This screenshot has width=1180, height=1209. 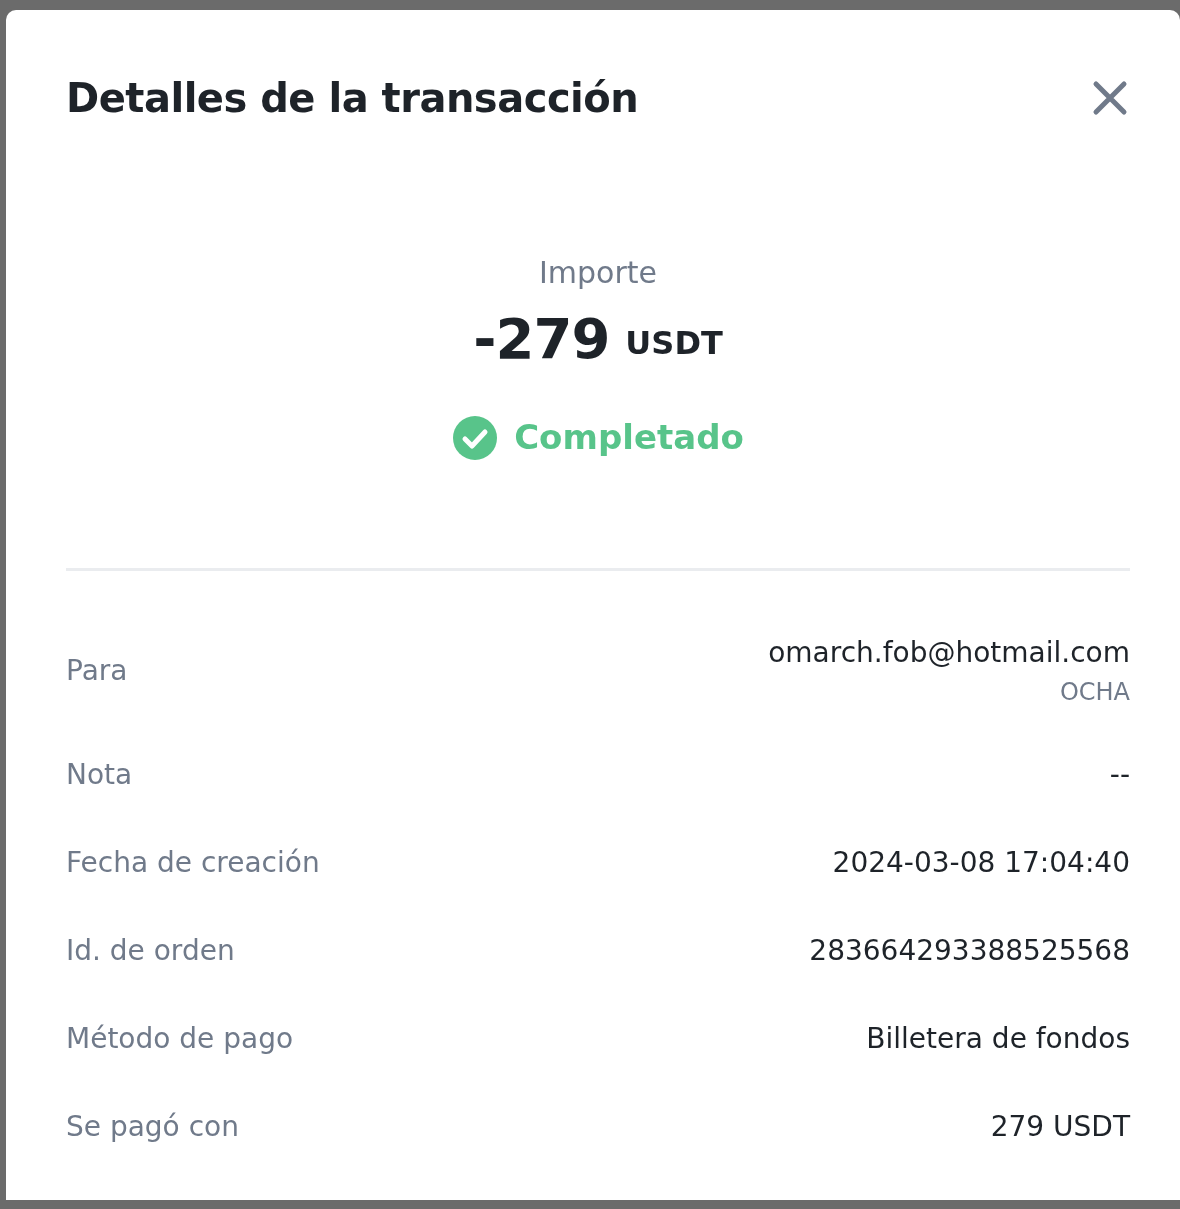 I want to click on detail-label: Fecha de creación, so click(x=193, y=863).